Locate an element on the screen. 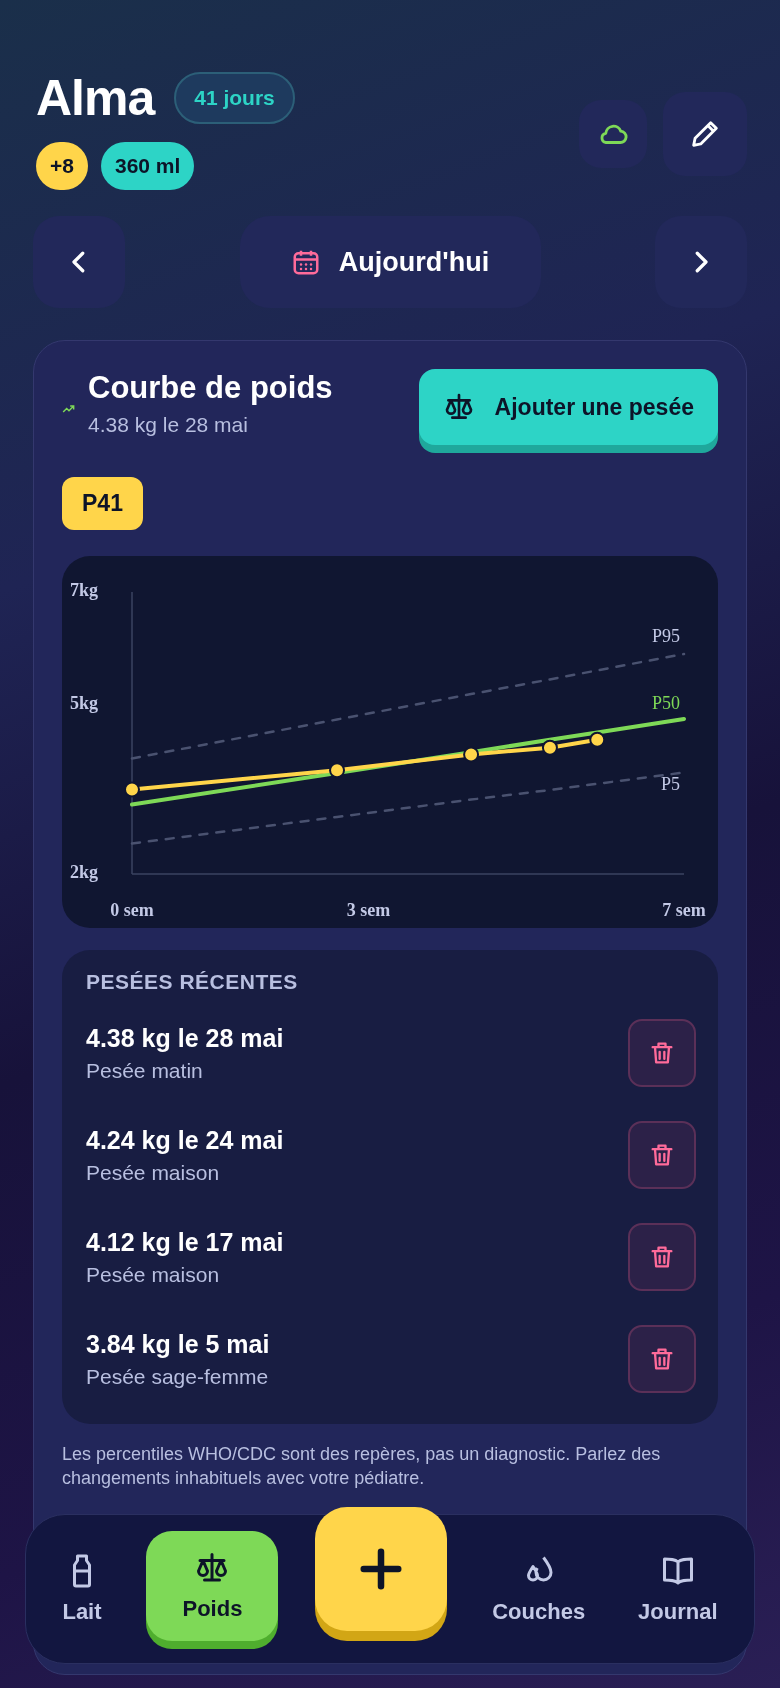 The width and height of the screenshot is (780, 1688). weighing-note: Pesée matin is located at coordinates (145, 1070).